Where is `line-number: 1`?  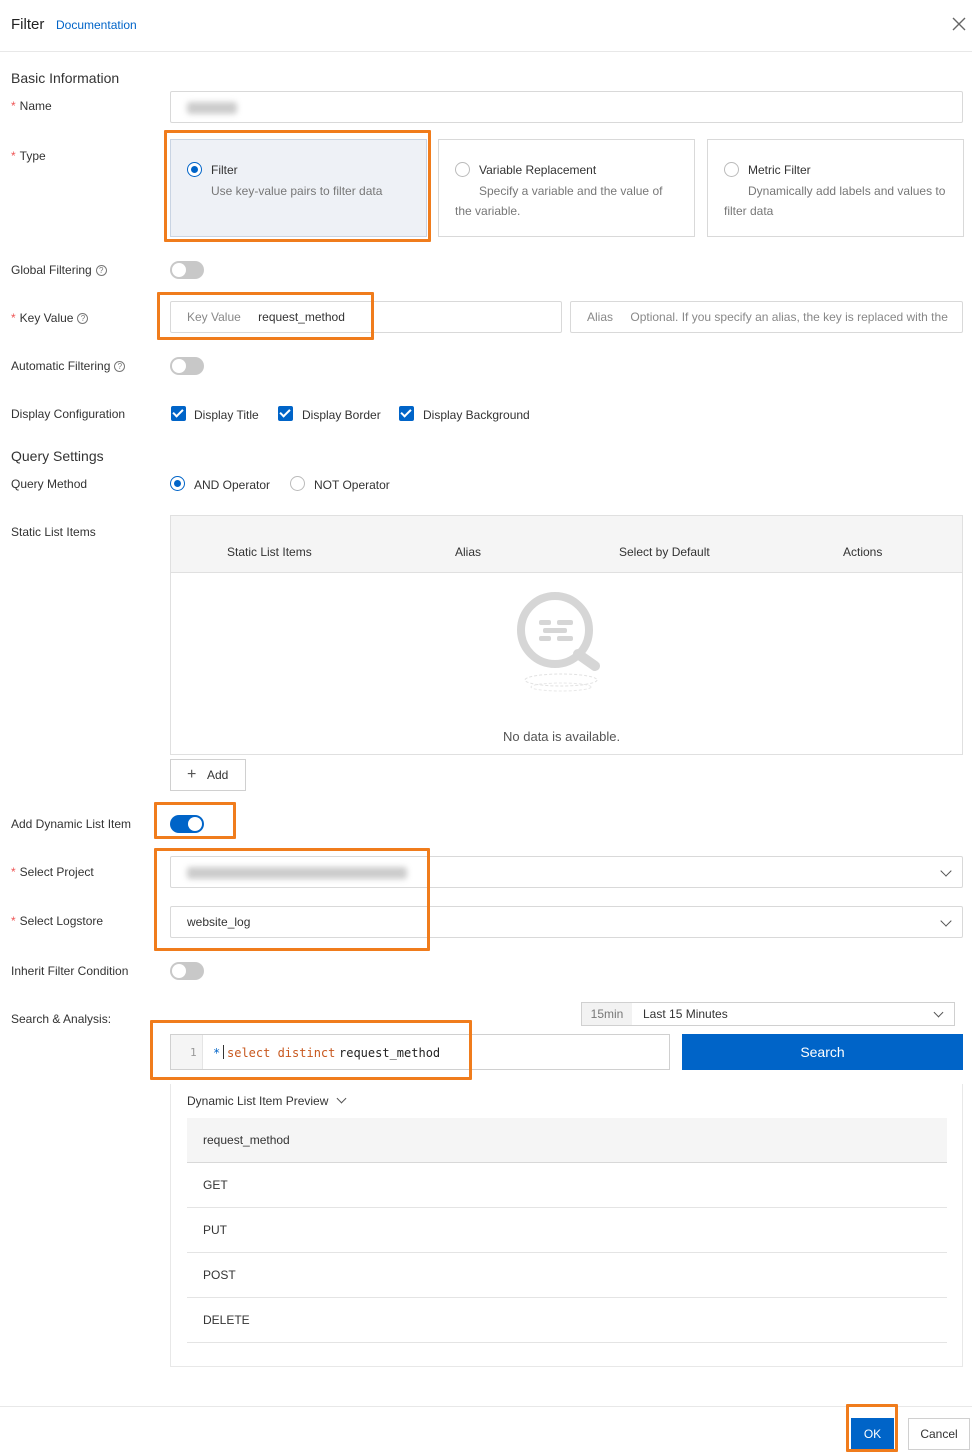 line-number: 1 is located at coordinates (193, 1052).